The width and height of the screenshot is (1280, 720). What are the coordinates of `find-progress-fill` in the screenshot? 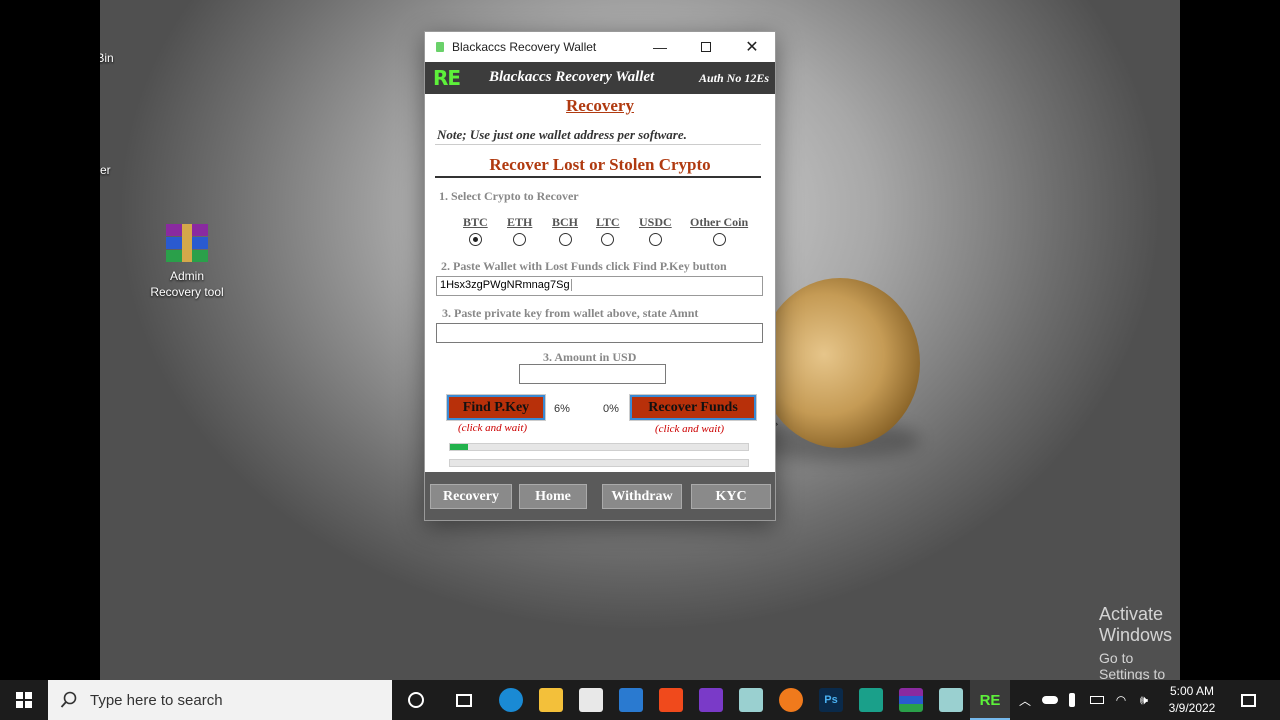 It's located at (459, 447).